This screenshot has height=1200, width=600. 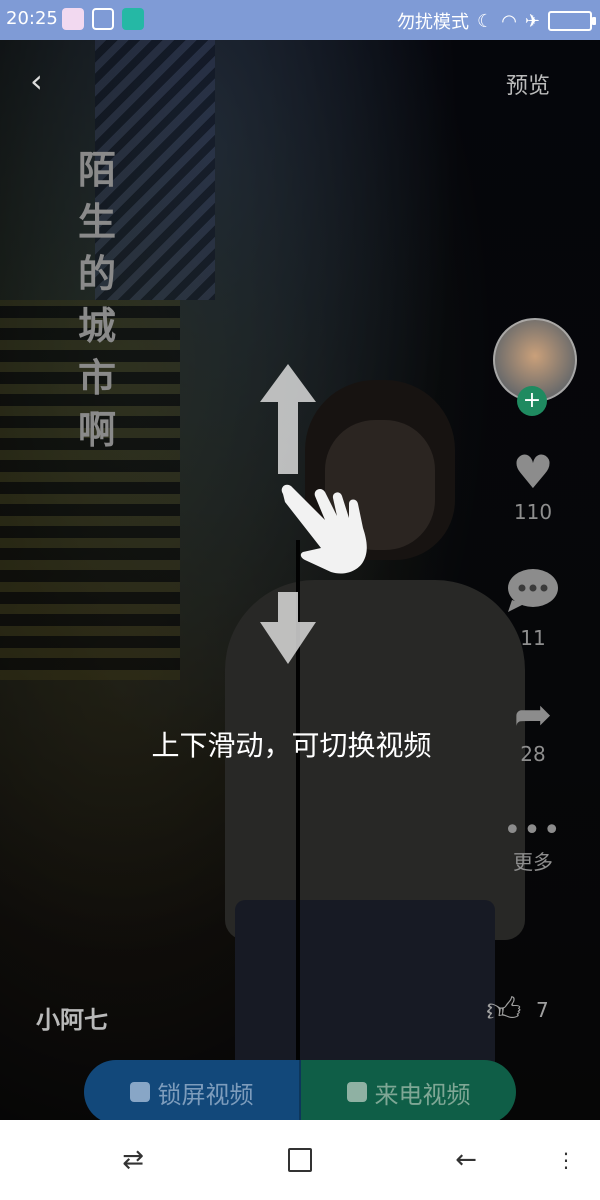 I want to click on nav-menu-button: ⋮, so click(x=566, y=1160).